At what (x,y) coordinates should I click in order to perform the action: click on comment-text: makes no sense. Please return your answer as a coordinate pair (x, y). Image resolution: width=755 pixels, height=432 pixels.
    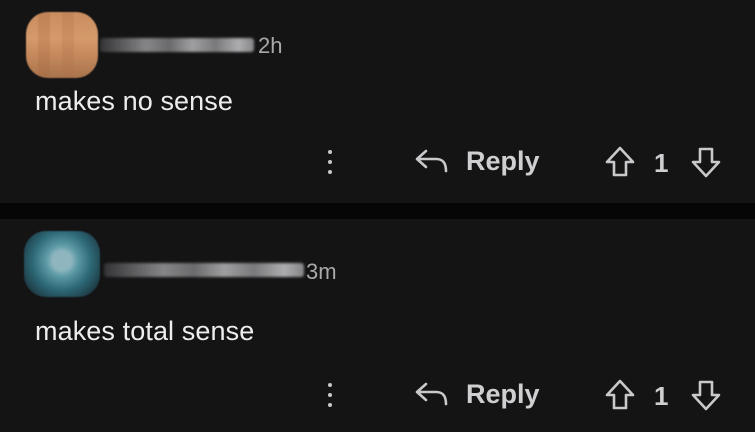
    Looking at the image, I should click on (134, 101).